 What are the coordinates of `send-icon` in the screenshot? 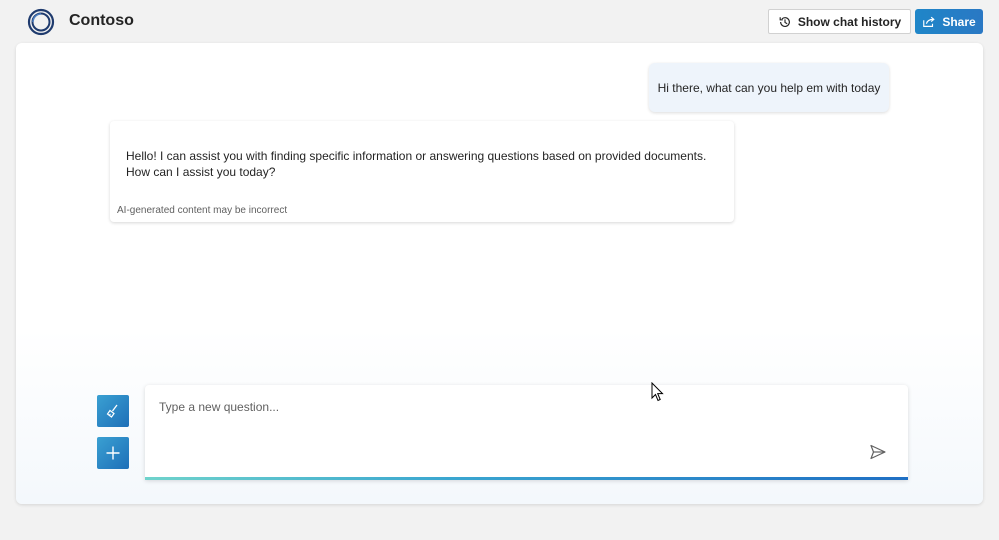 It's located at (878, 452).